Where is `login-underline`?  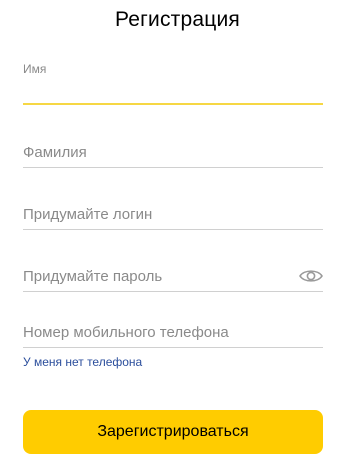
login-underline is located at coordinates (173, 229).